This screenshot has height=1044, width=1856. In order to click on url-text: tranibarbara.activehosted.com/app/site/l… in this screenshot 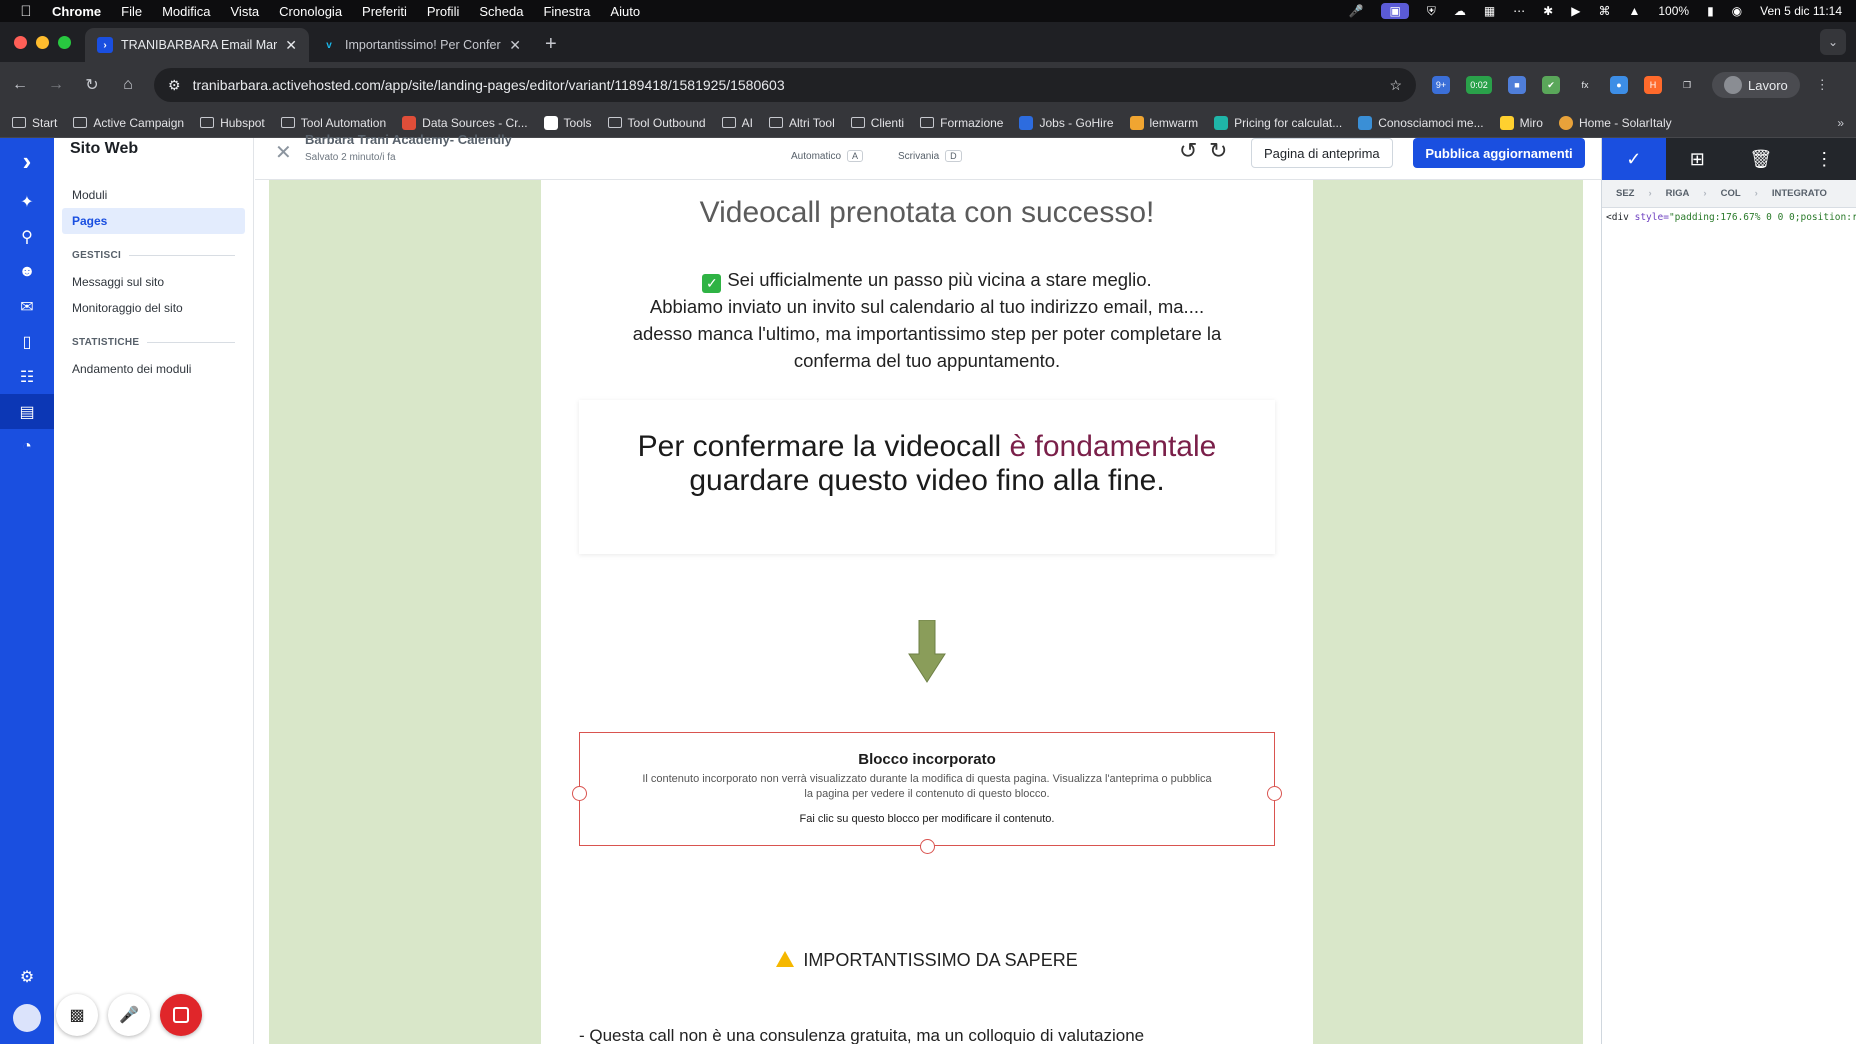, I will do `click(785, 85)`.